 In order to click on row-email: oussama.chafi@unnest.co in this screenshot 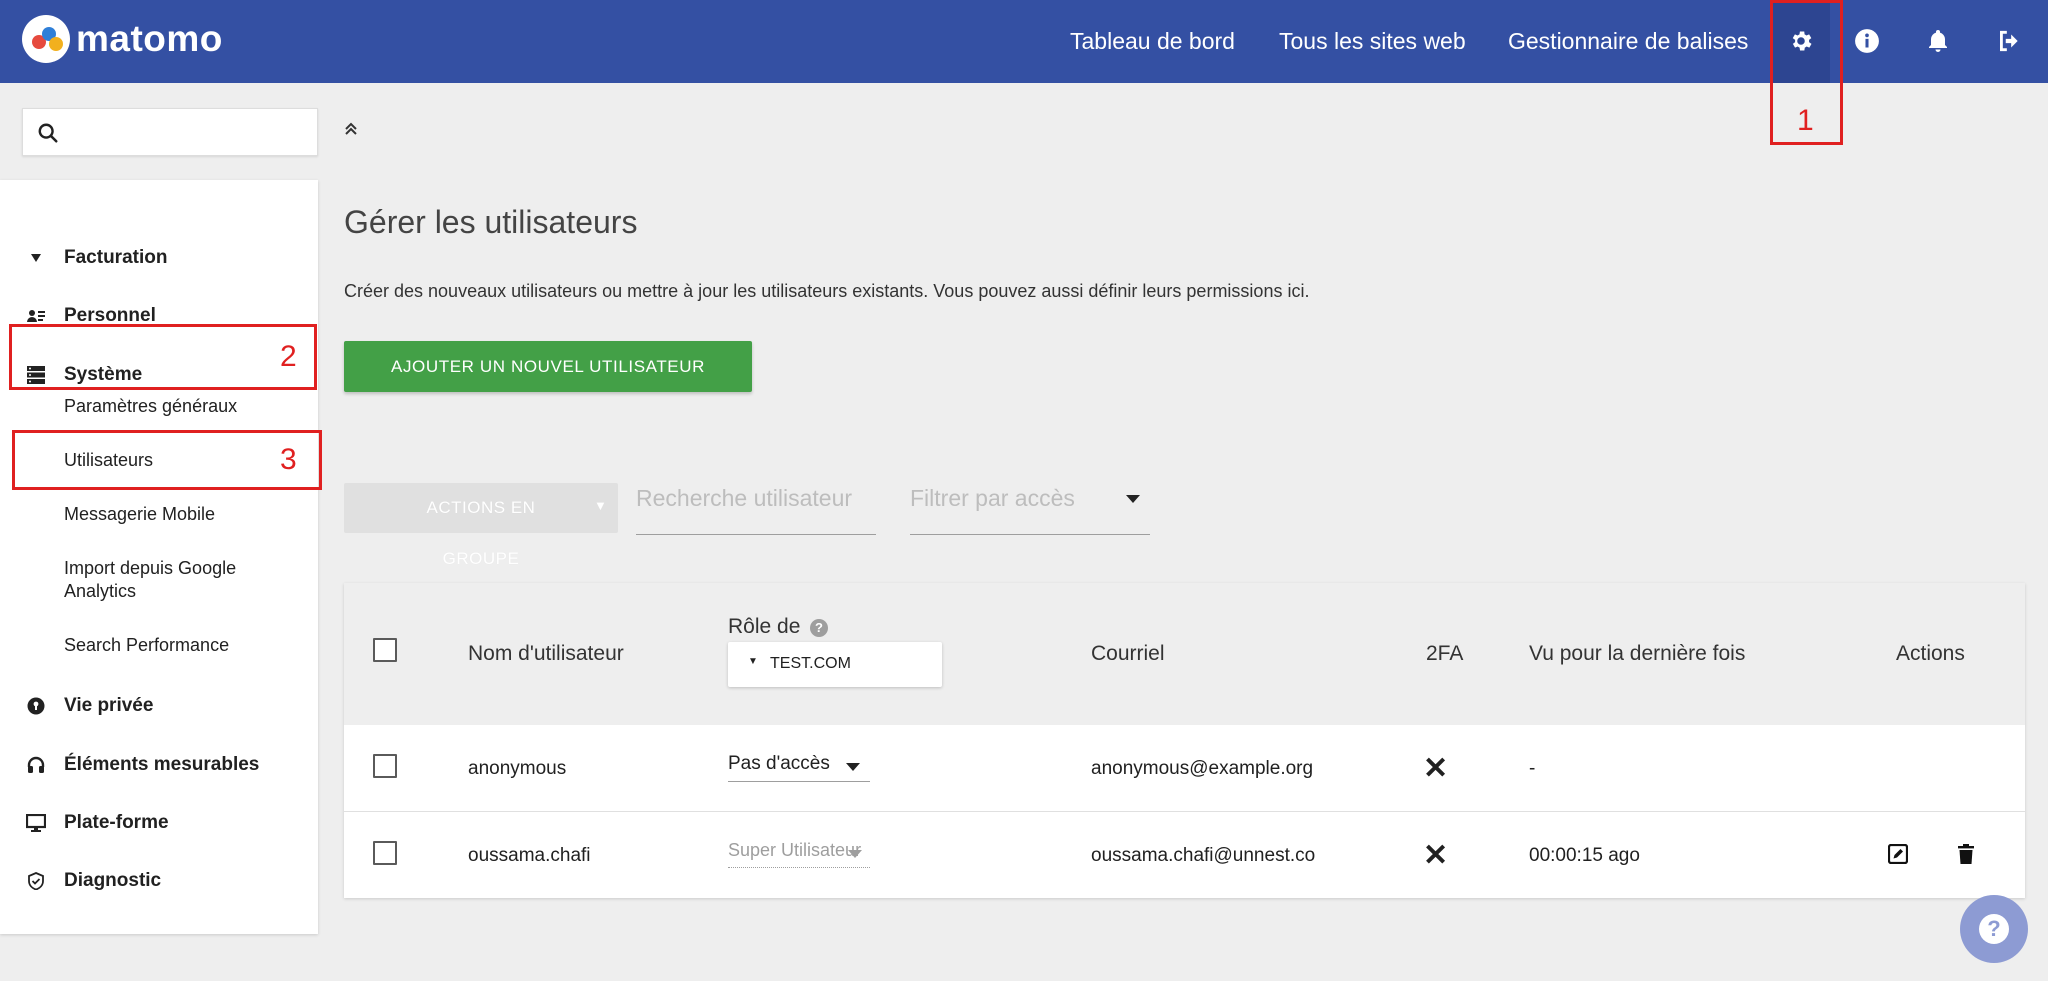, I will do `click(1203, 855)`.